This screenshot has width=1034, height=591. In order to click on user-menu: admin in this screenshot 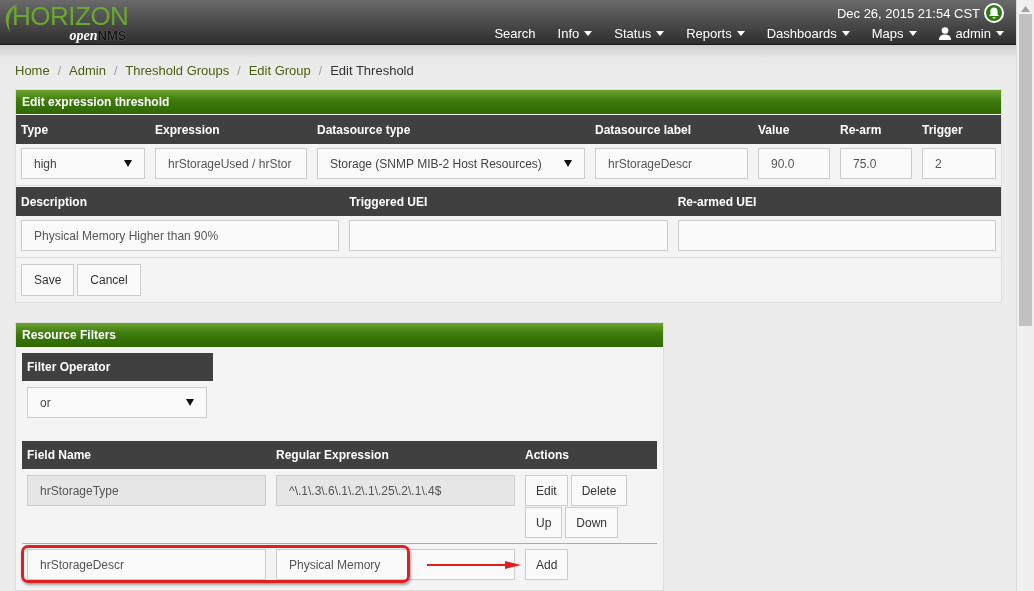, I will do `click(971, 33)`.